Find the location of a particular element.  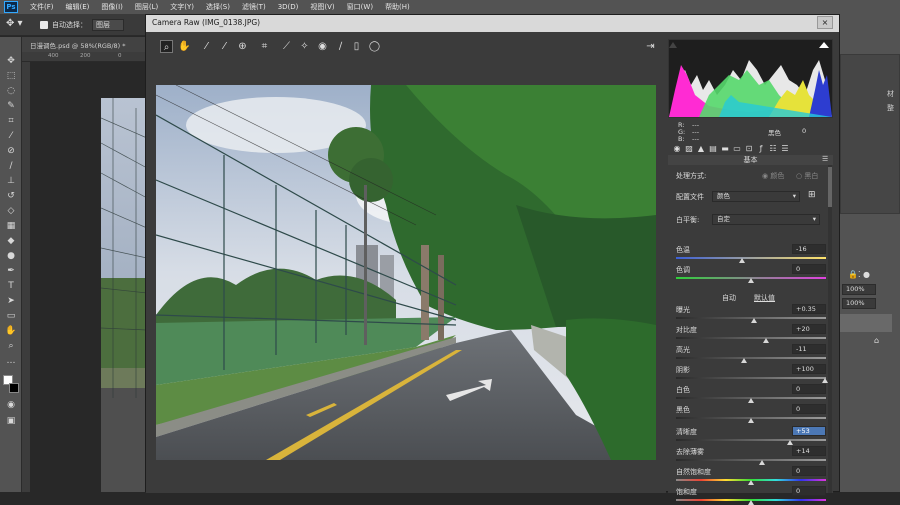

close-button: × is located at coordinates (825, 22).